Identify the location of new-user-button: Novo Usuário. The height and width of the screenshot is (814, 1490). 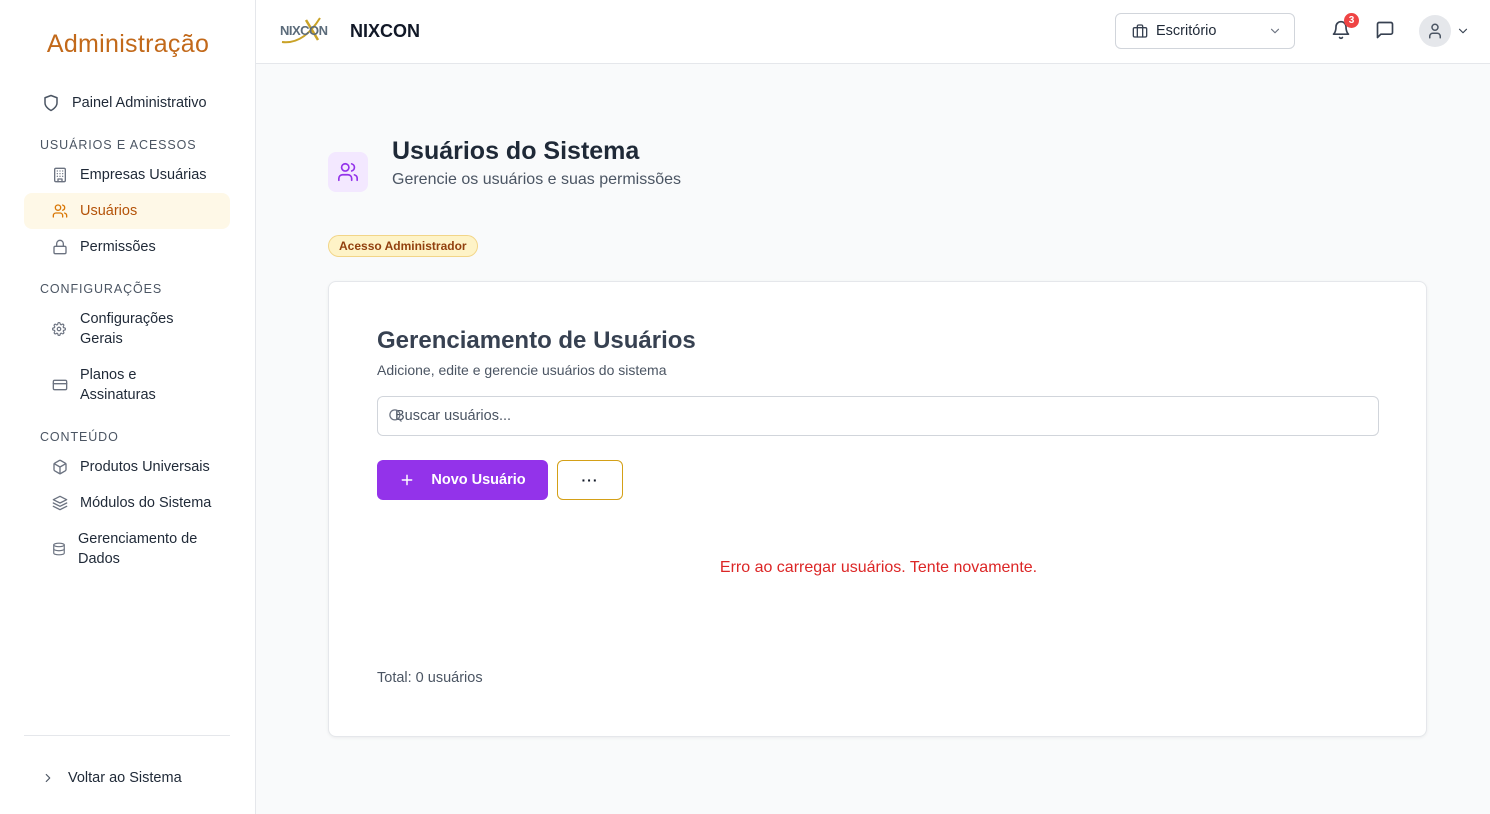
(462, 480).